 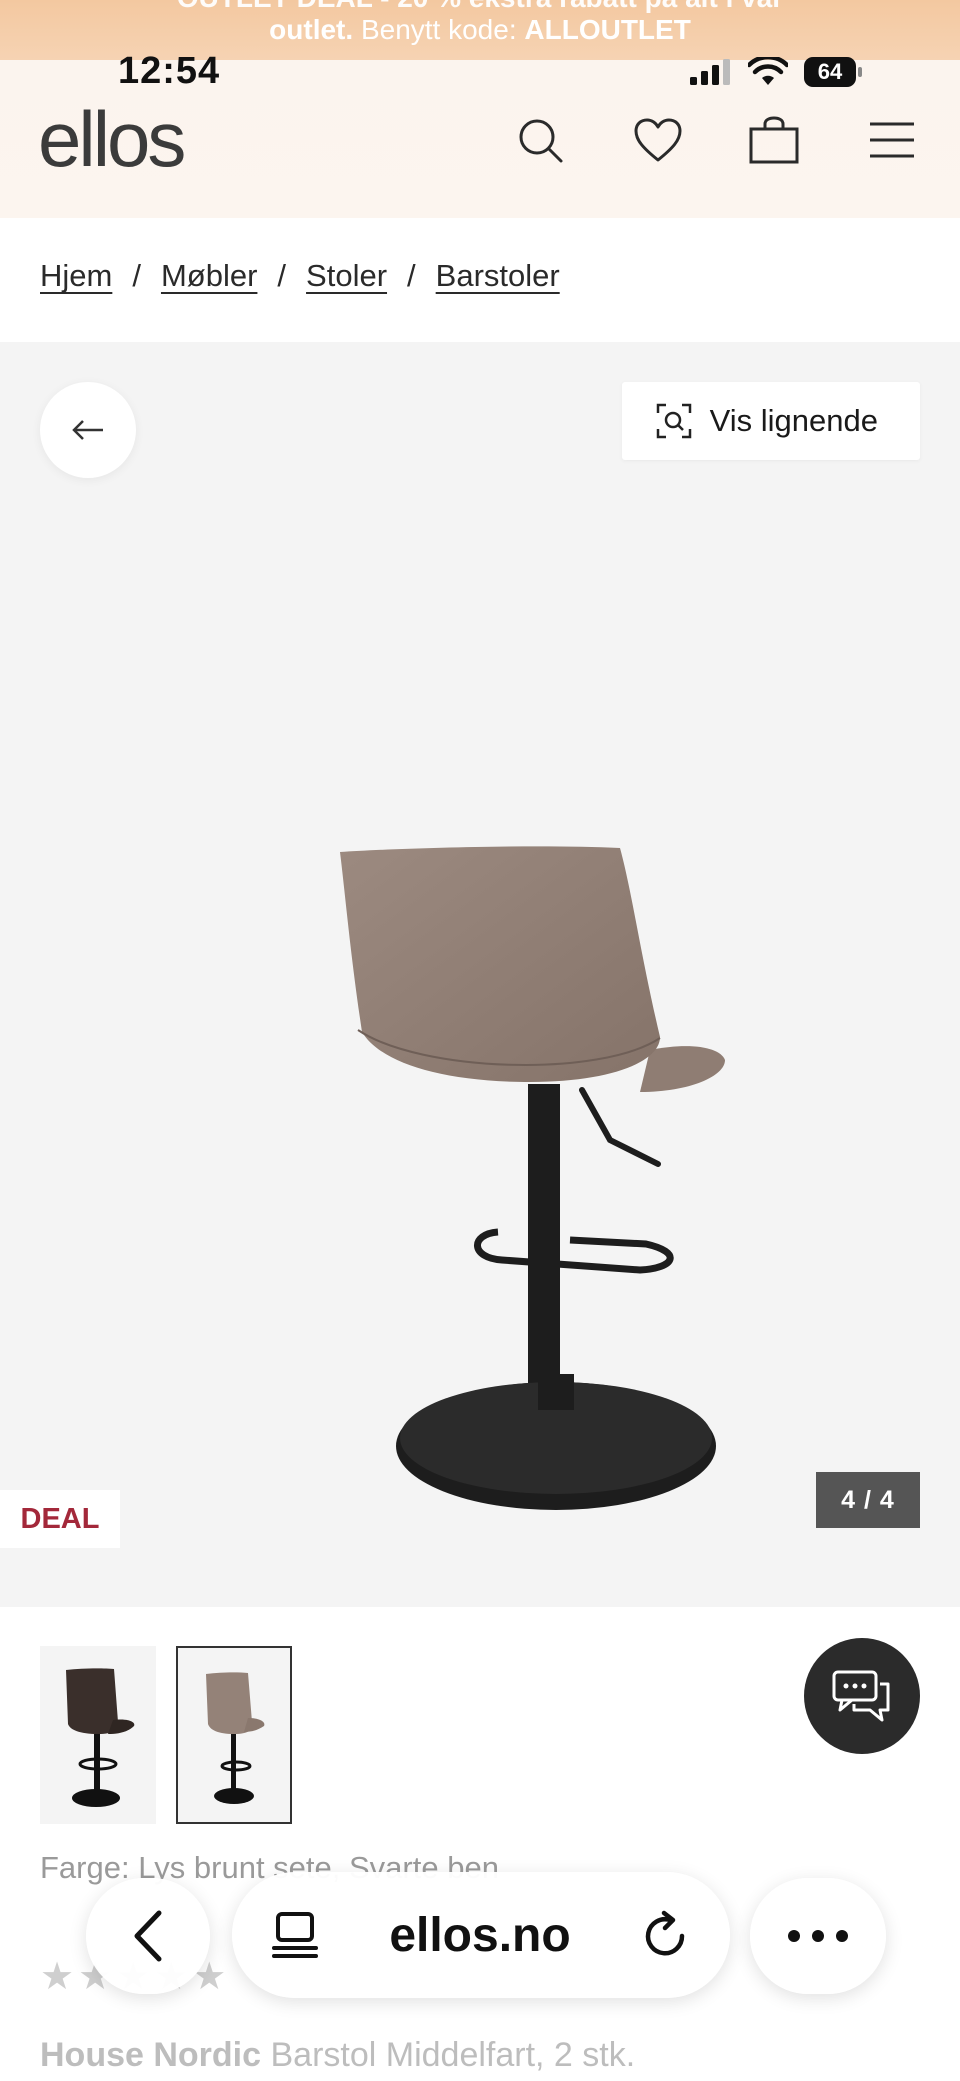 I want to click on similar-products-label: Vis lignende, so click(x=793, y=420).